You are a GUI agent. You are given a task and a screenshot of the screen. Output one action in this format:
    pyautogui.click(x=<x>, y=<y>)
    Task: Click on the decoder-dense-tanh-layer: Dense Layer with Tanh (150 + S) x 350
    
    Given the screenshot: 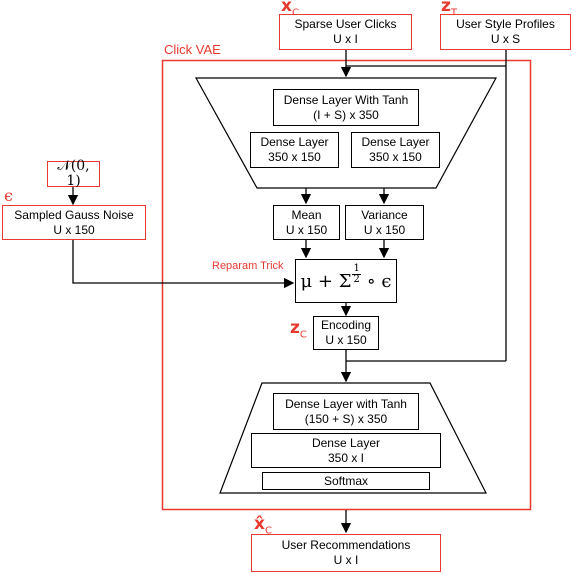 What is the action you would take?
    pyautogui.click(x=346, y=411)
    